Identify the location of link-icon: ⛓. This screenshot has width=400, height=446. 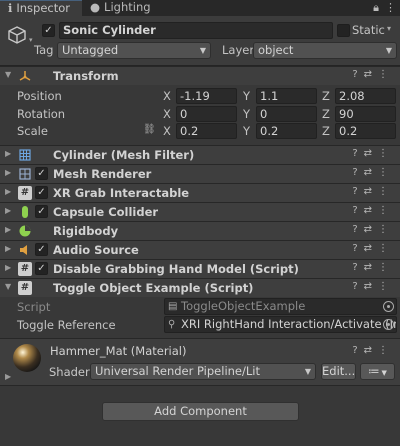
(149, 129).